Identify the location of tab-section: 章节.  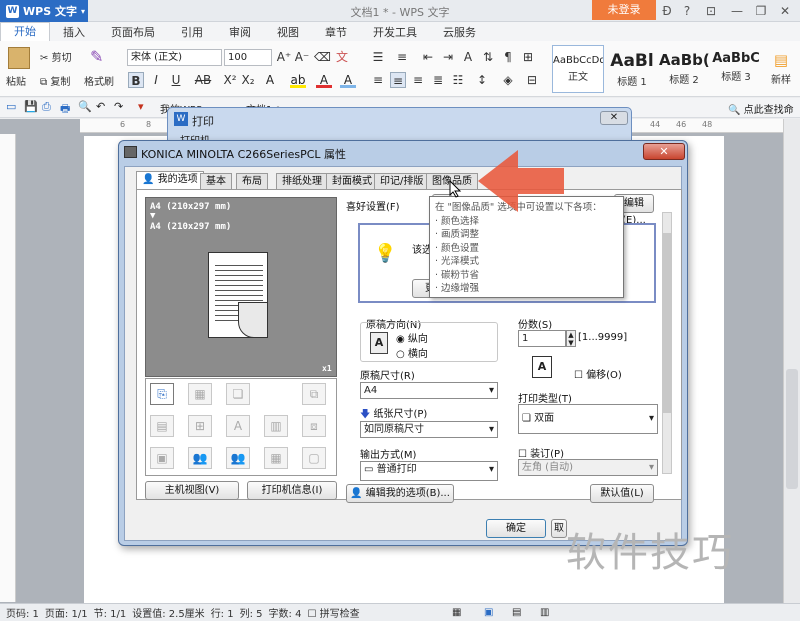
(336, 32).